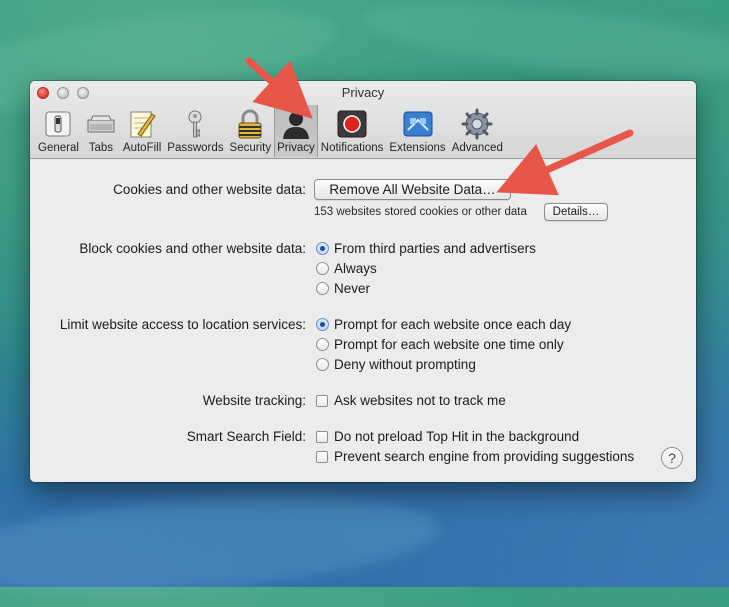 This screenshot has width=729, height=607. What do you see at coordinates (101, 148) in the screenshot?
I see `tab-label: Tabs` at bounding box center [101, 148].